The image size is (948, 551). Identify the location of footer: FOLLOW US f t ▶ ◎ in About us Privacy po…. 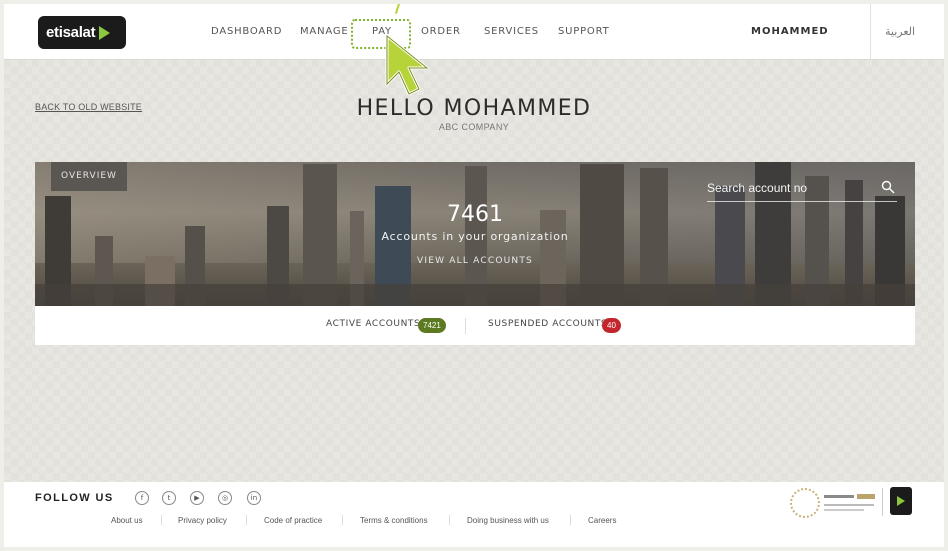
(474, 514).